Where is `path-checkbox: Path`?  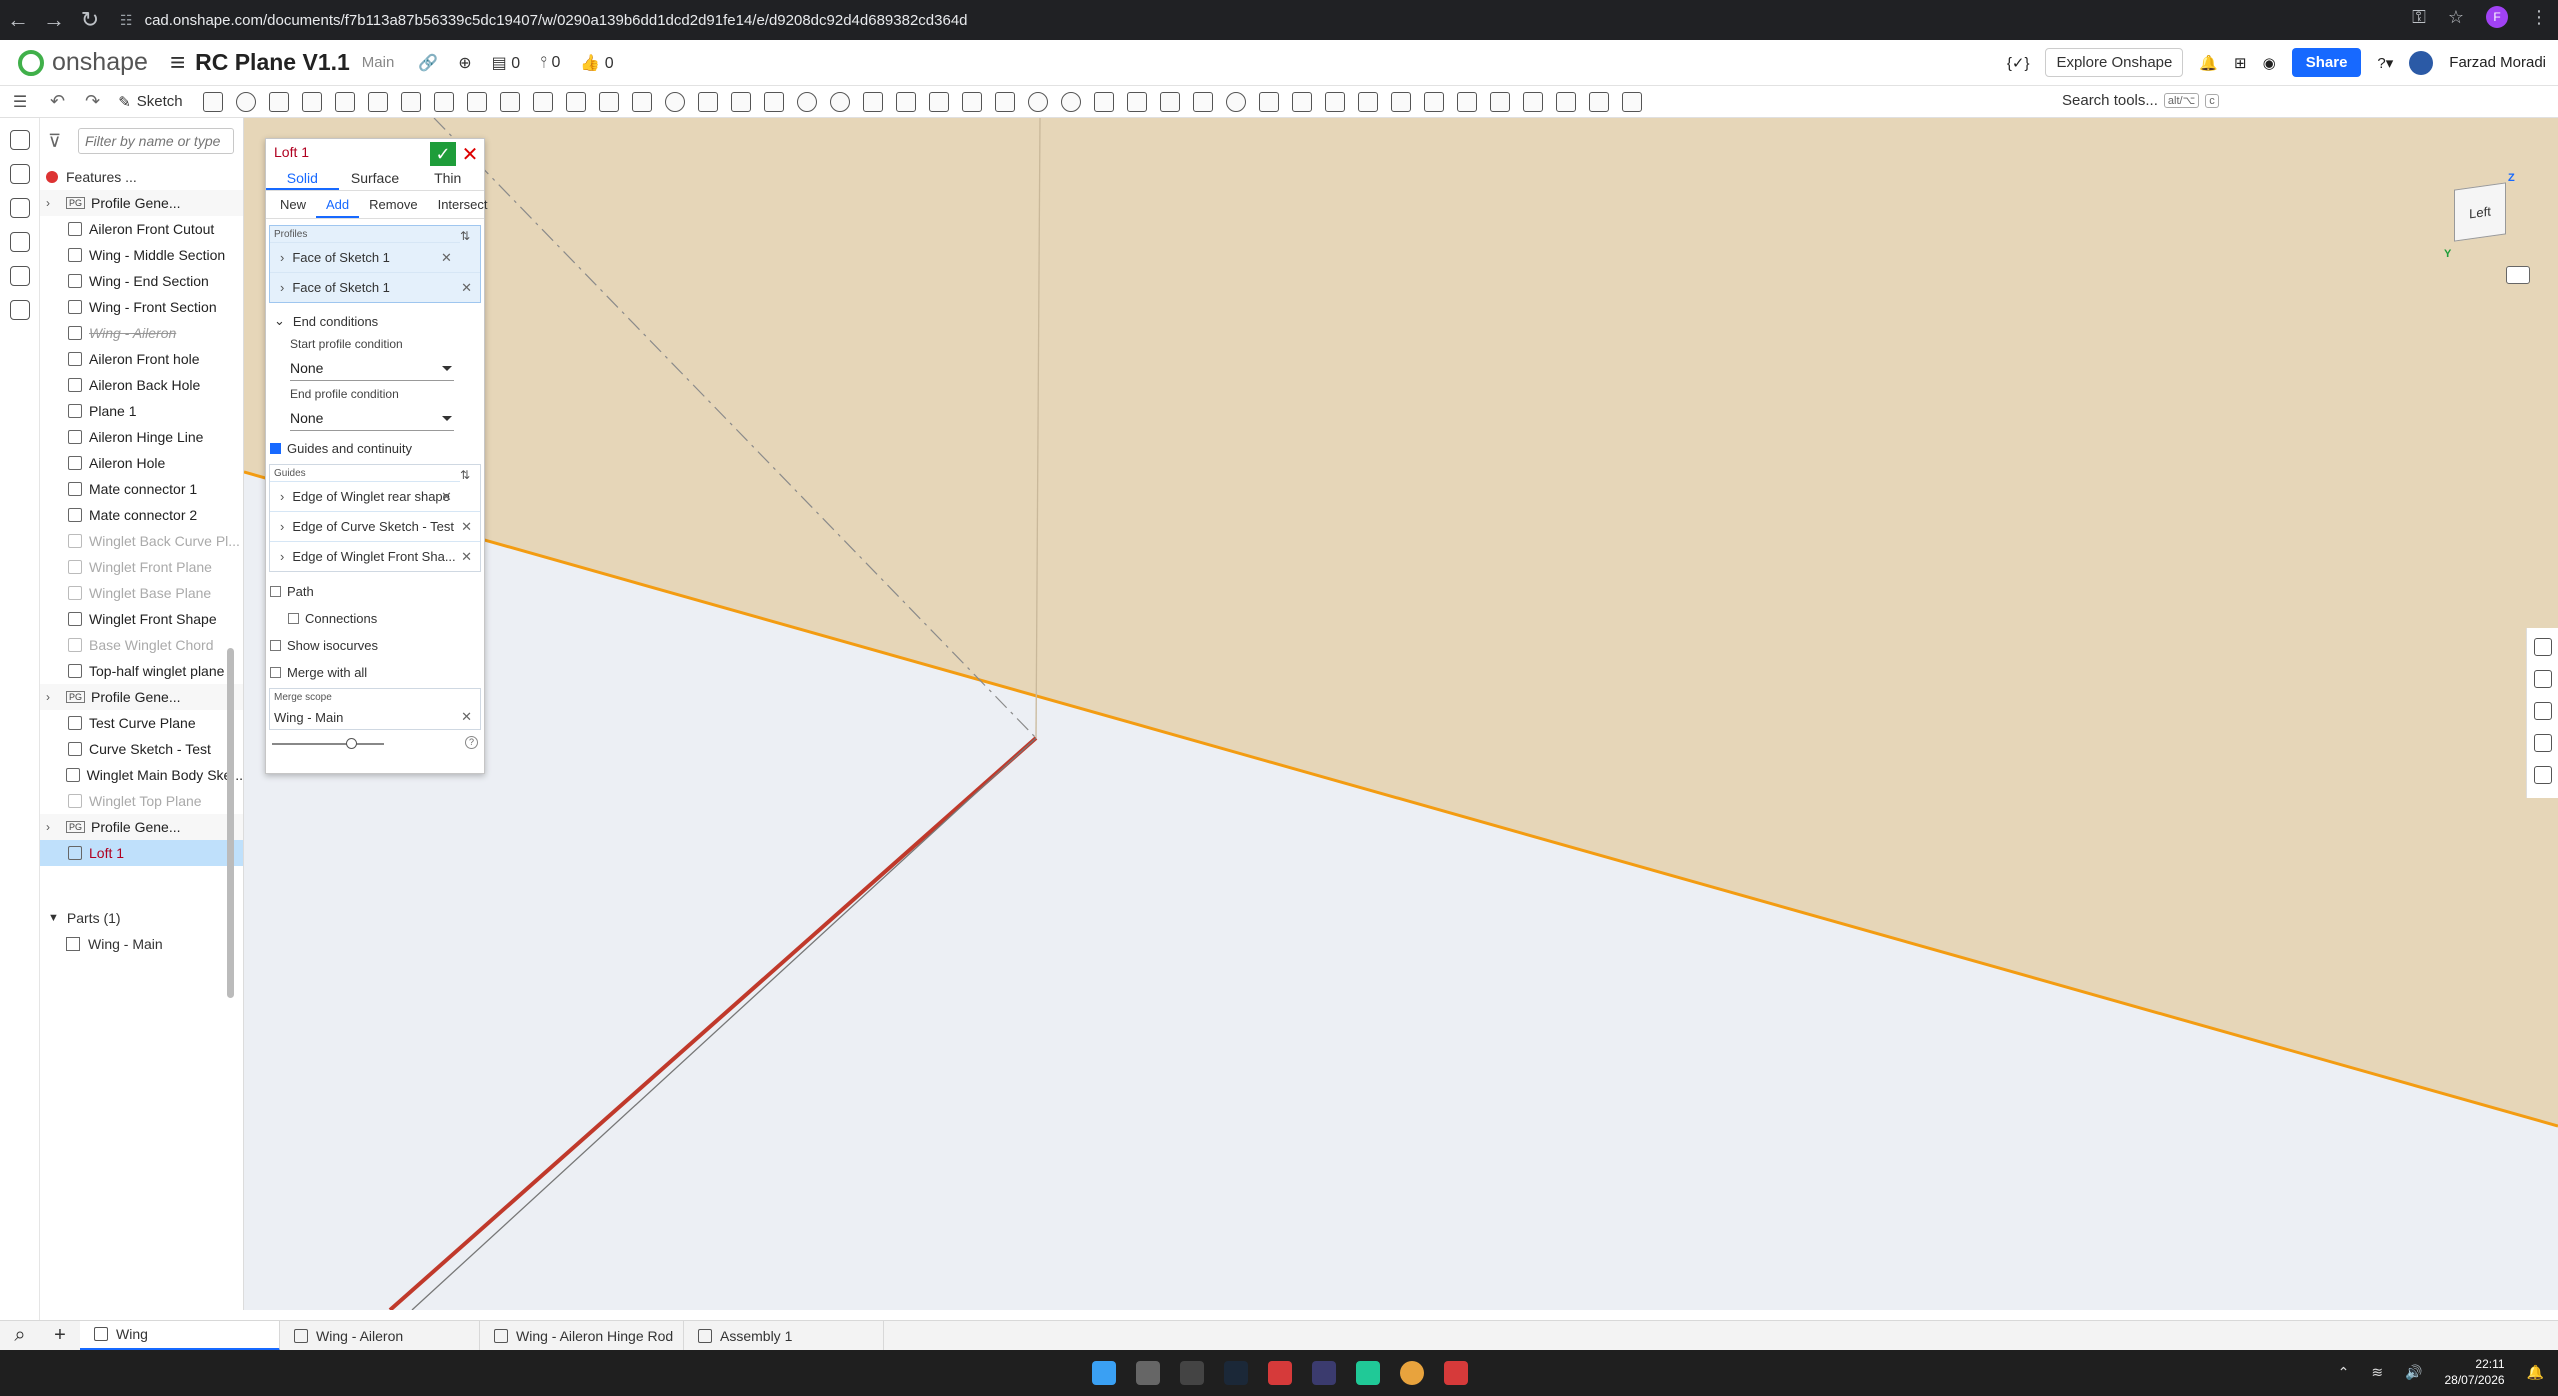
path-checkbox: Path is located at coordinates (375, 591).